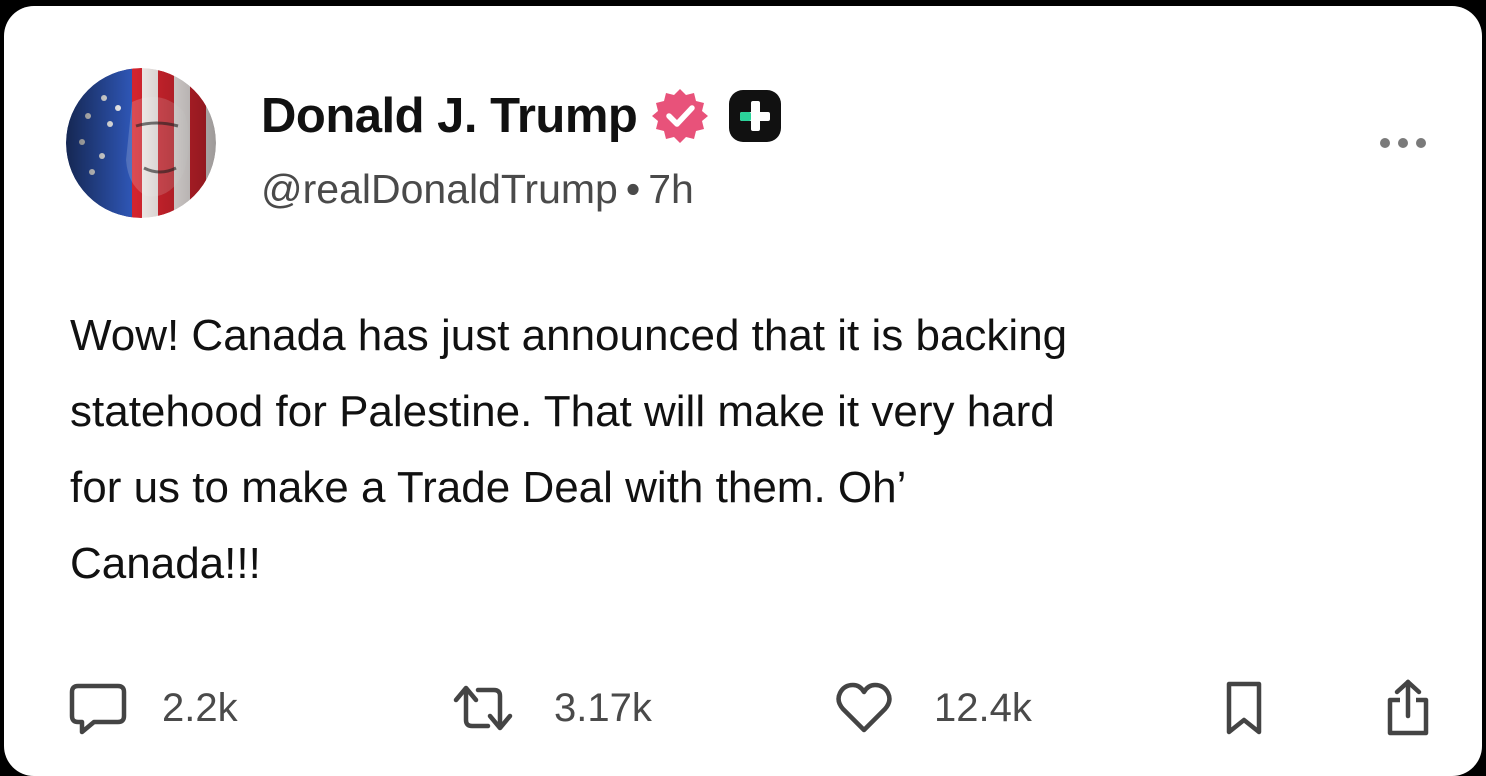 This screenshot has height=776, width=1486. I want to click on repost-button: 3.17k, so click(550, 708).